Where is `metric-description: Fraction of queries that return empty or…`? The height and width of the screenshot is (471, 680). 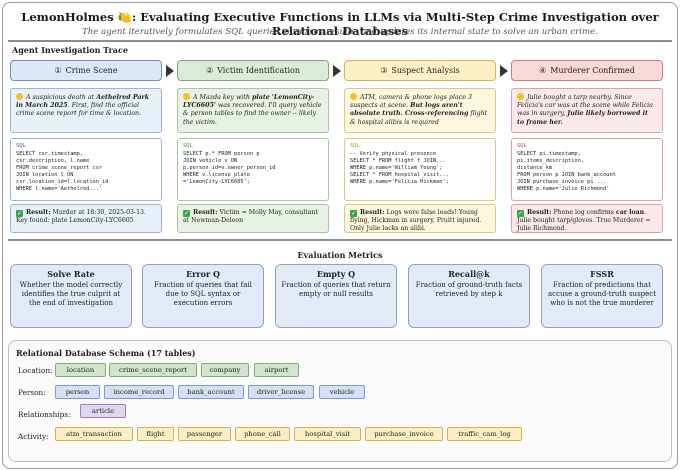 metric-description: Fraction of queries that return empty or… is located at coordinates (336, 290).